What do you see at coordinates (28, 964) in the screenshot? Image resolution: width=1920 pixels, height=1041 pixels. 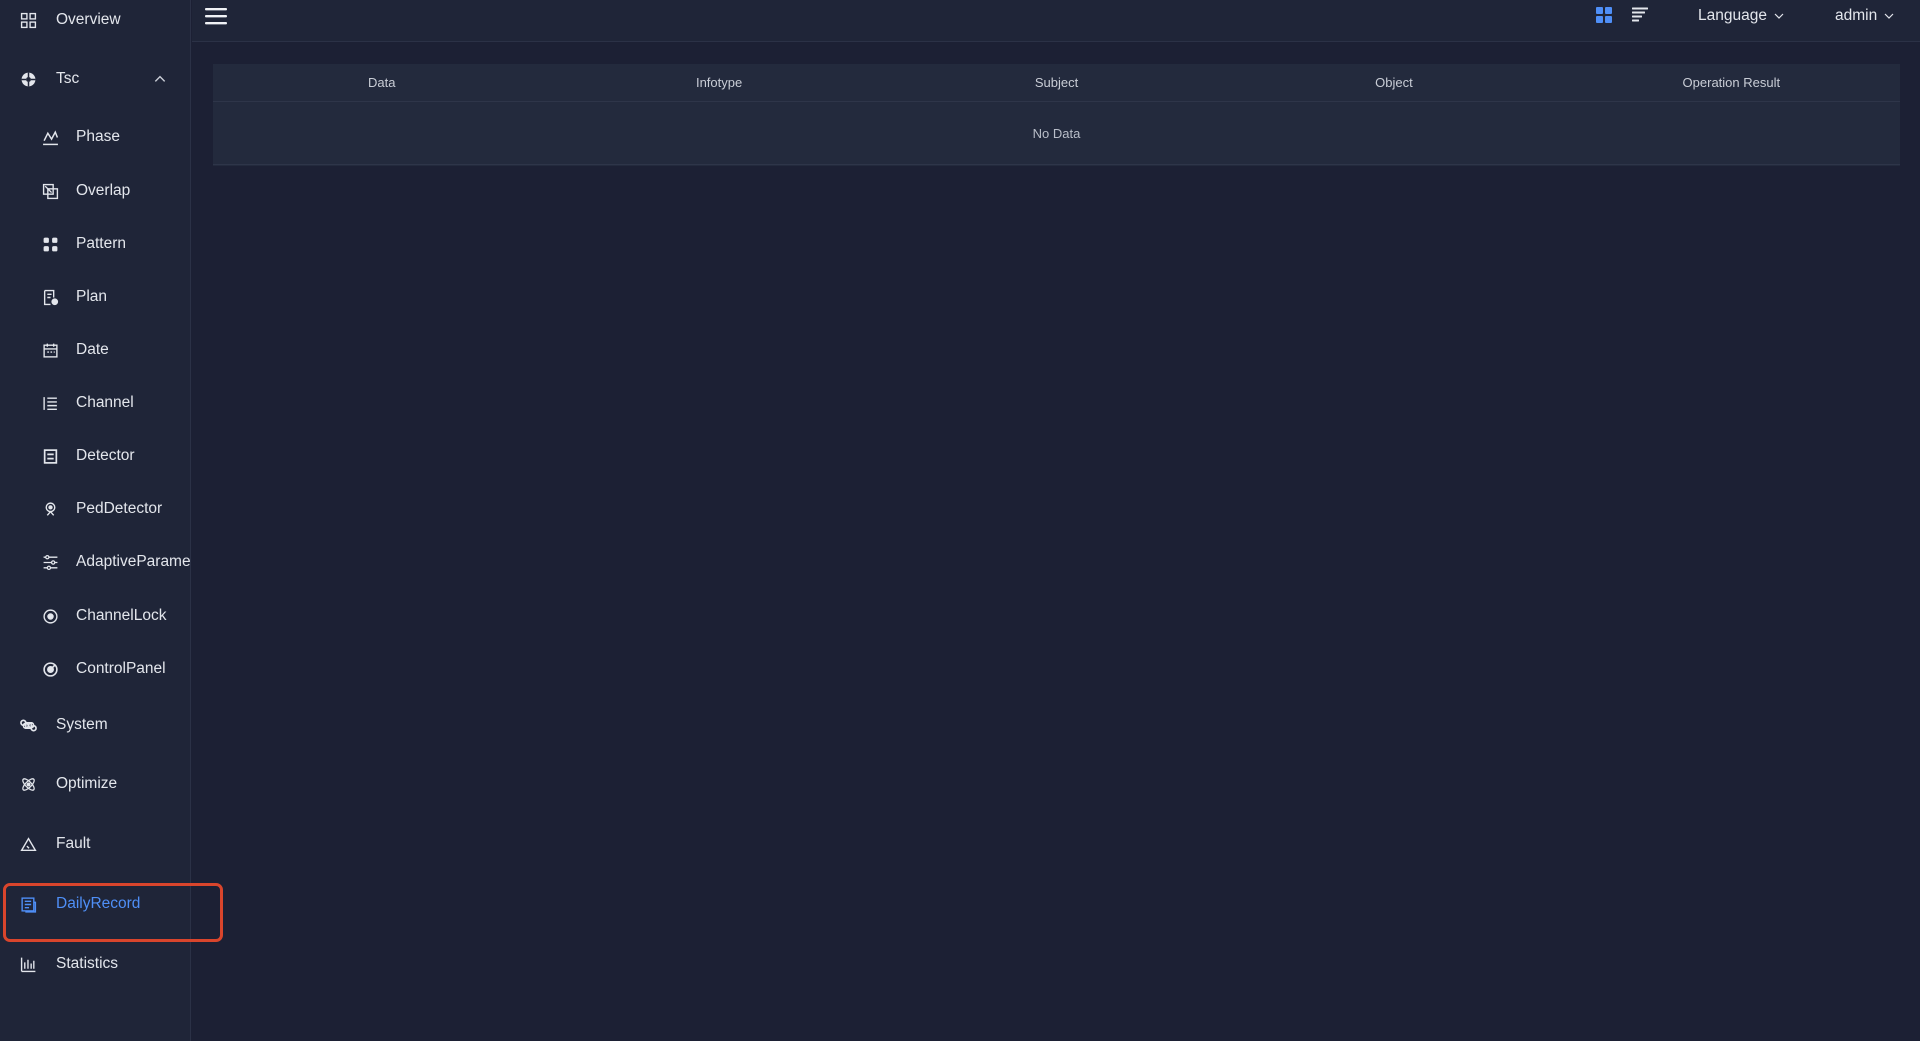 I see `bar-chart-icon` at bounding box center [28, 964].